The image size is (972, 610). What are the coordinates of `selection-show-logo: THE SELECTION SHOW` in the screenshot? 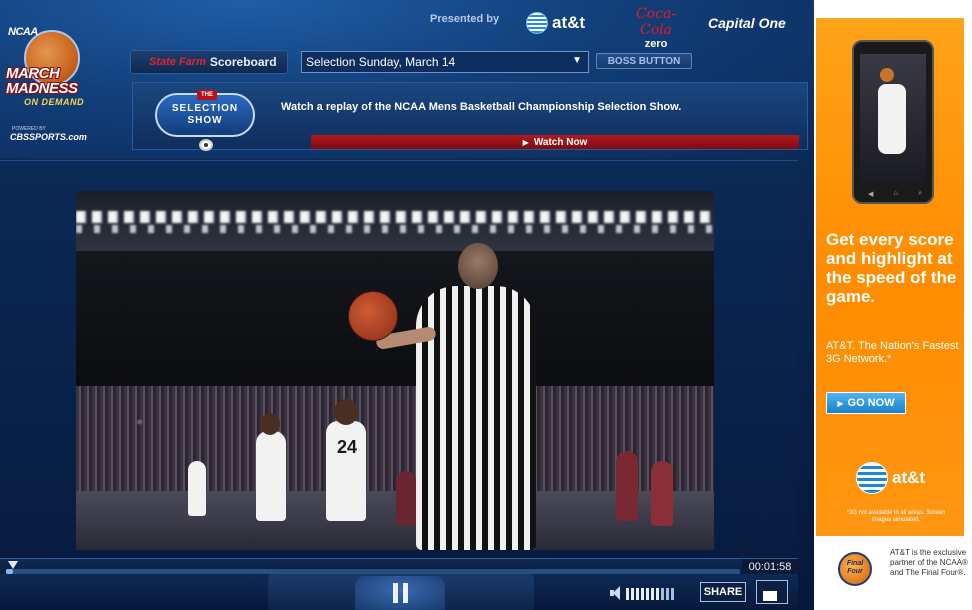 It's located at (205, 120).